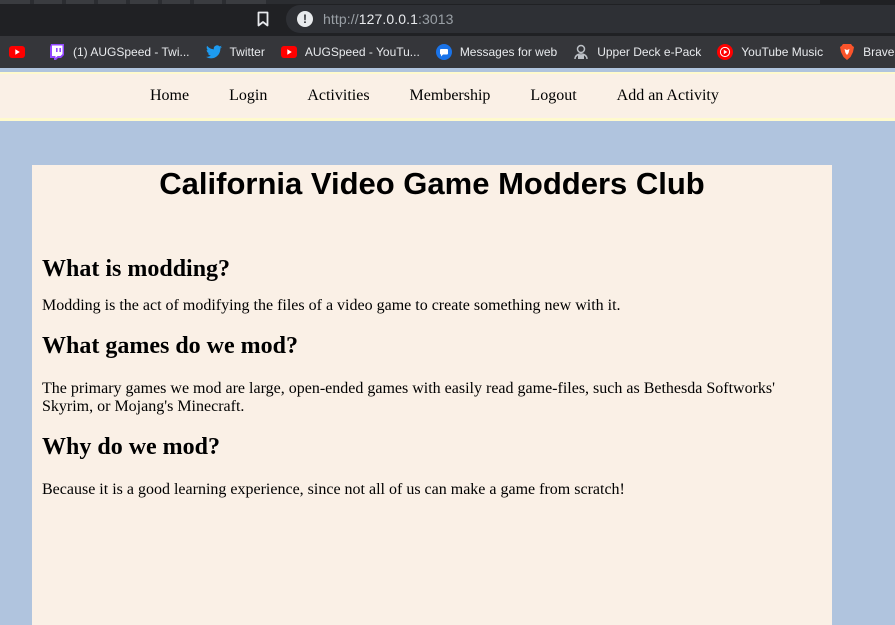 Image resolution: width=895 pixels, height=625 pixels. I want to click on bookmark-label: Upper Deck e-Pack, so click(649, 52).